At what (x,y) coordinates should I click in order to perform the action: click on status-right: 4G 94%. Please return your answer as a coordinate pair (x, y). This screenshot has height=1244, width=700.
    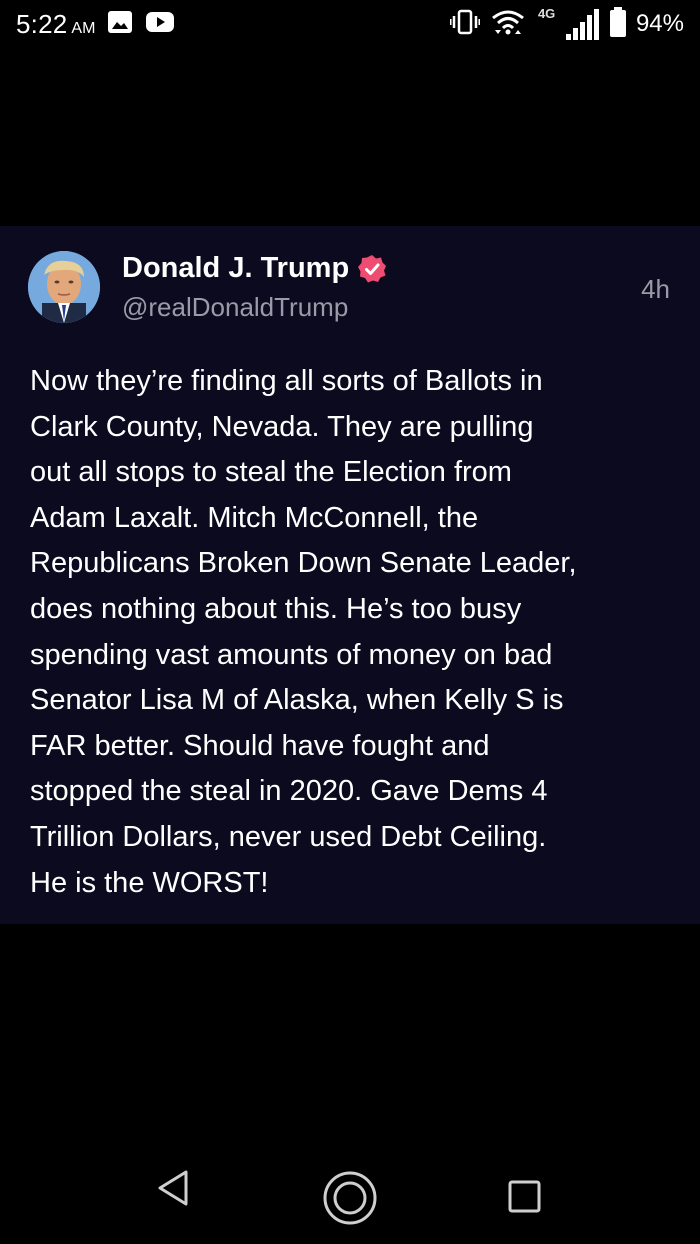
    Looking at the image, I should click on (566, 24).